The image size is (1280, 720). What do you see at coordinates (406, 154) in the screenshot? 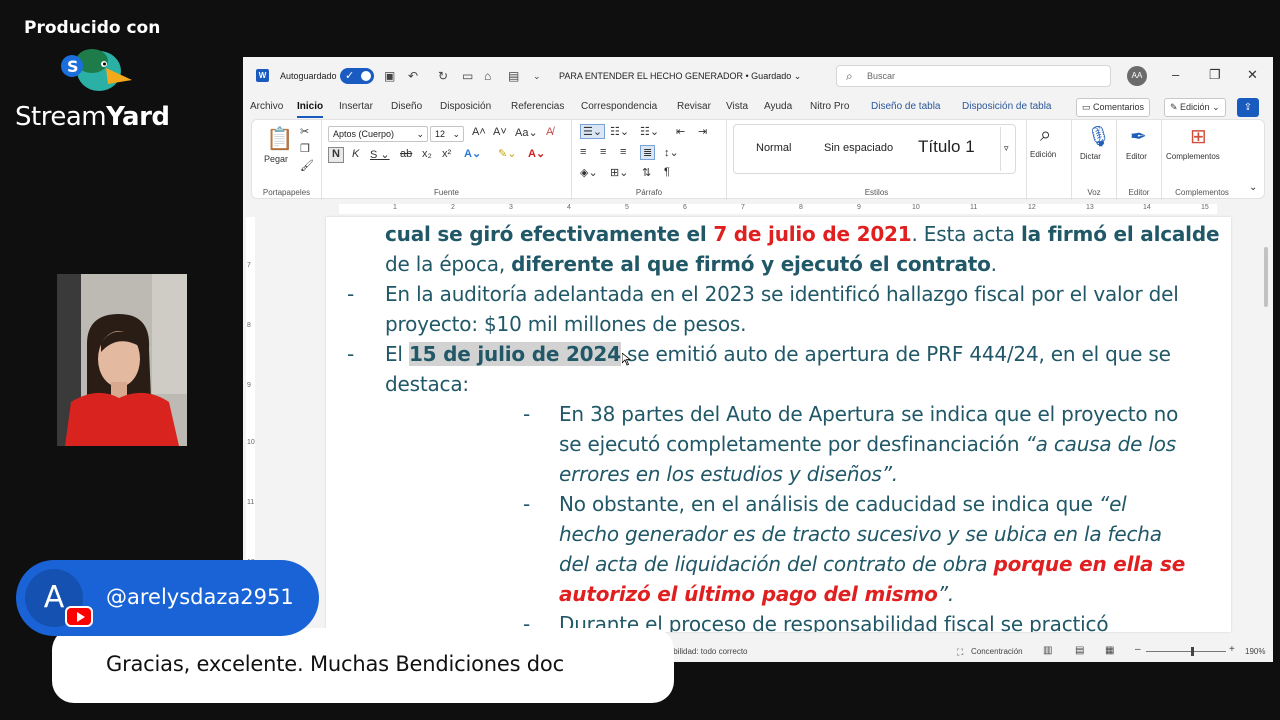
I see `strikethrough-icon: ab` at bounding box center [406, 154].